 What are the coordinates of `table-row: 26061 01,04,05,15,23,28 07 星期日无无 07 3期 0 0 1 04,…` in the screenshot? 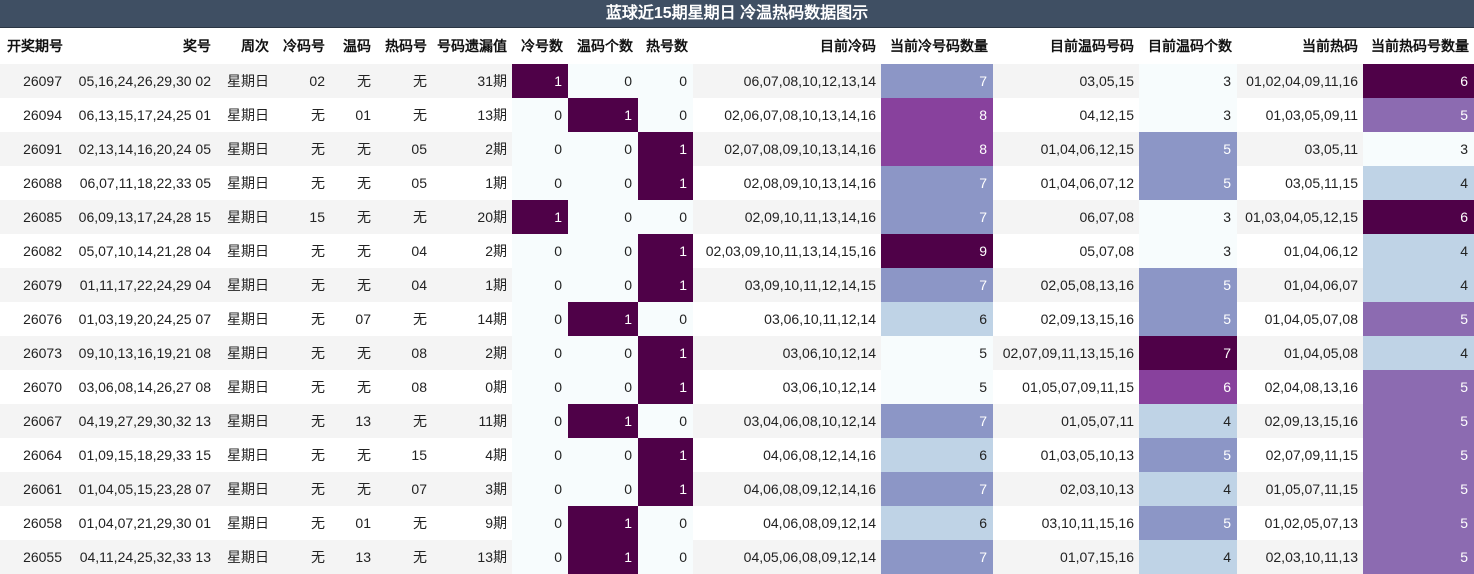 It's located at (737, 489).